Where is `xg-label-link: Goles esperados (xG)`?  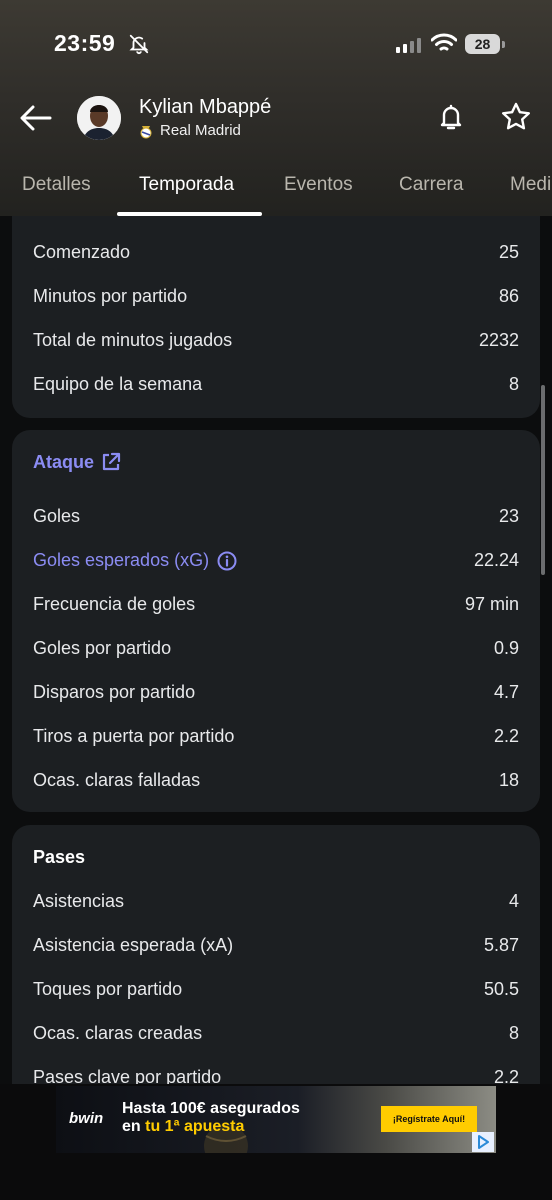
xg-label-link: Goles esperados (xG) is located at coordinates (135, 560).